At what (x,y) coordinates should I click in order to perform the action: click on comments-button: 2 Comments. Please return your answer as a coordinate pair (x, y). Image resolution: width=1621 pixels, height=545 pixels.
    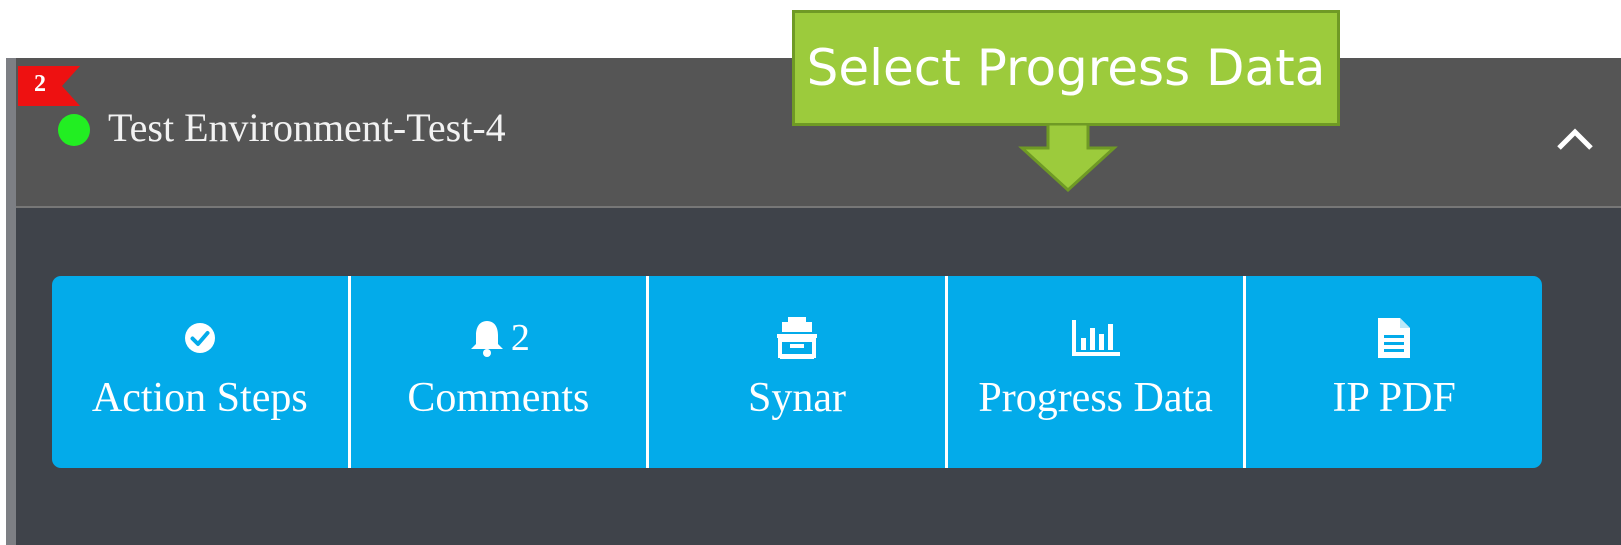
    Looking at the image, I should click on (500, 372).